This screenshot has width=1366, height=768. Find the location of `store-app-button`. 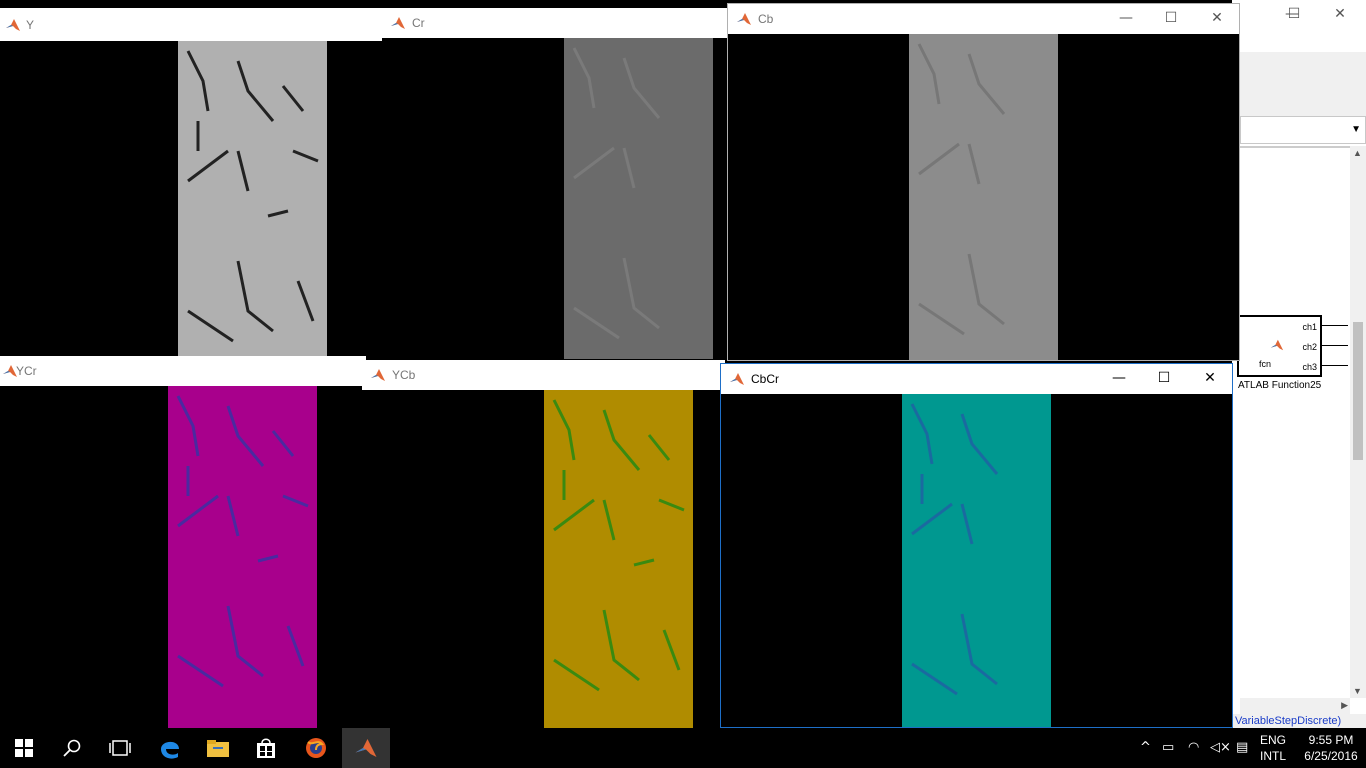

store-app-button is located at coordinates (266, 748).